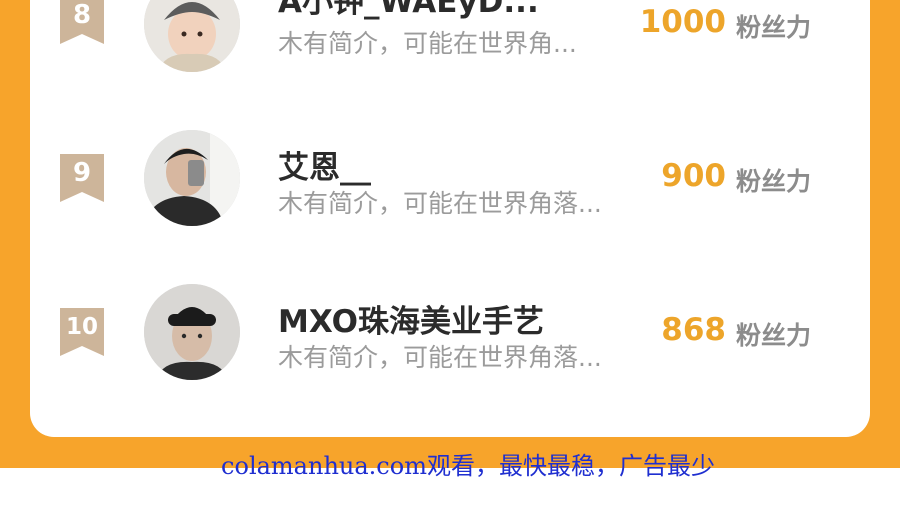 This screenshot has height=523, width=900. Describe the element at coordinates (693, 330) in the screenshot. I see `fans-value: 868` at that location.